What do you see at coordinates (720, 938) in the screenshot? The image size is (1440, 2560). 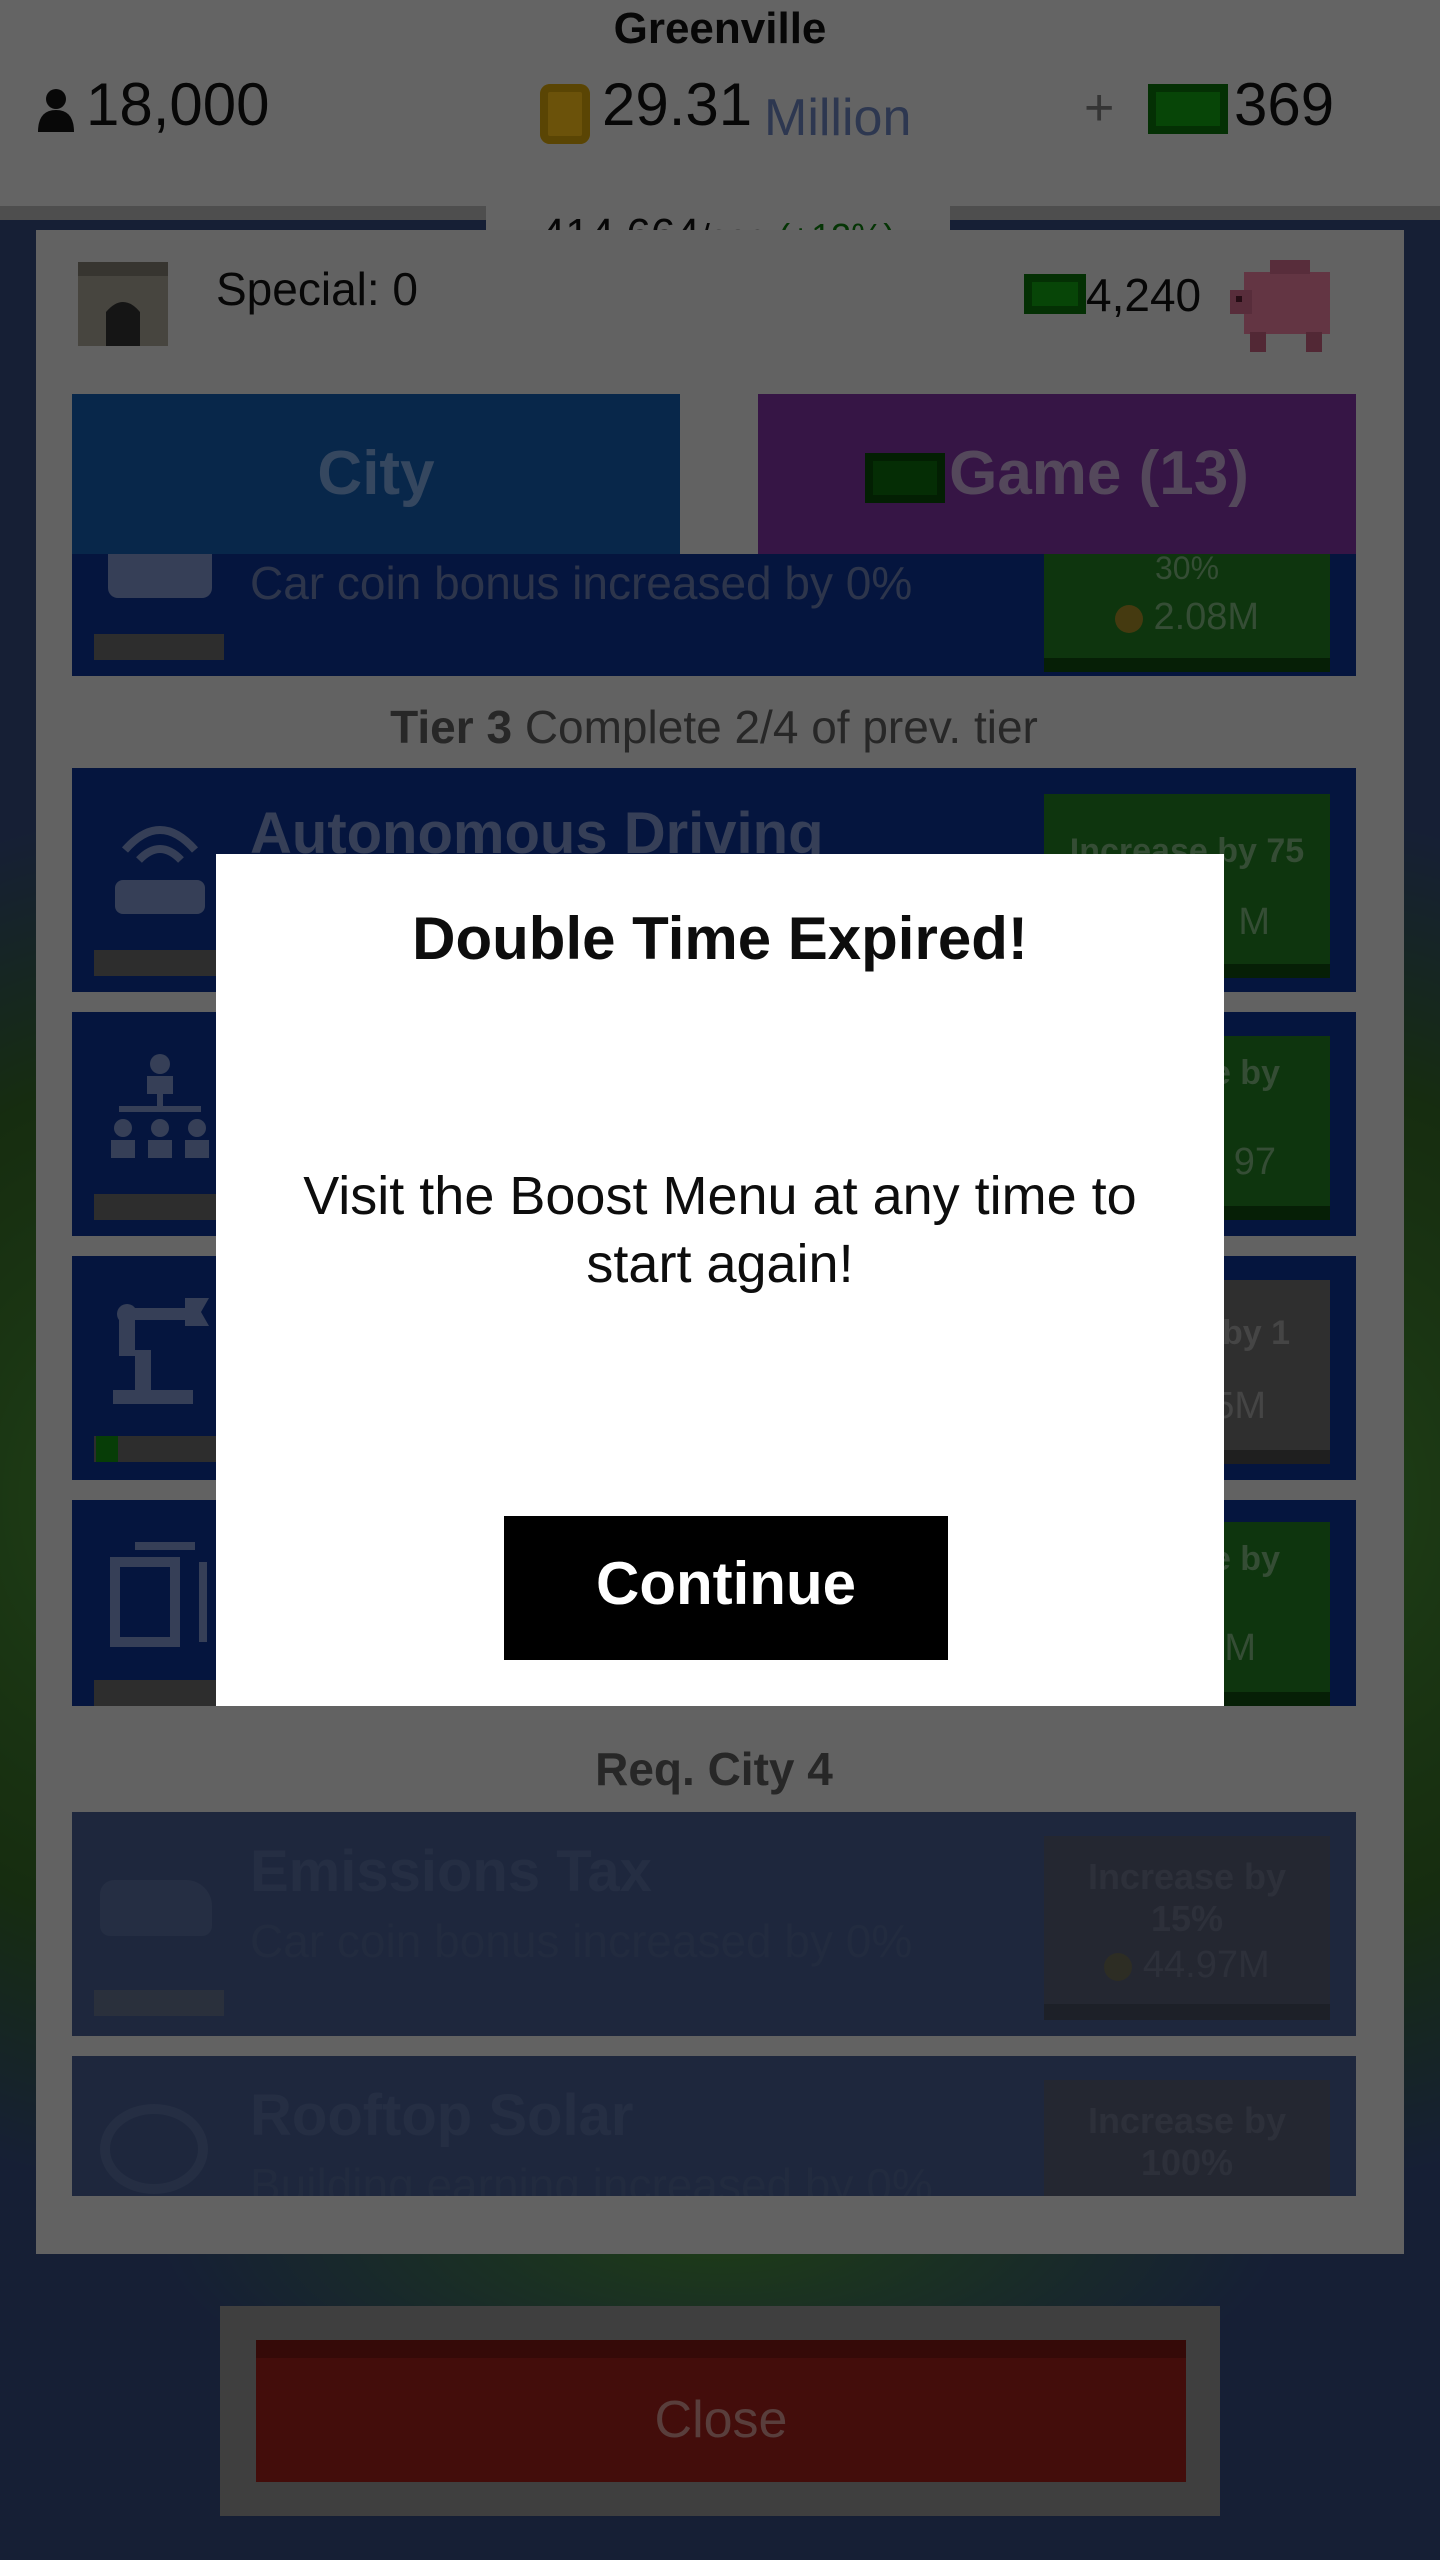 I see `modal-title: Double Time Expired!` at bounding box center [720, 938].